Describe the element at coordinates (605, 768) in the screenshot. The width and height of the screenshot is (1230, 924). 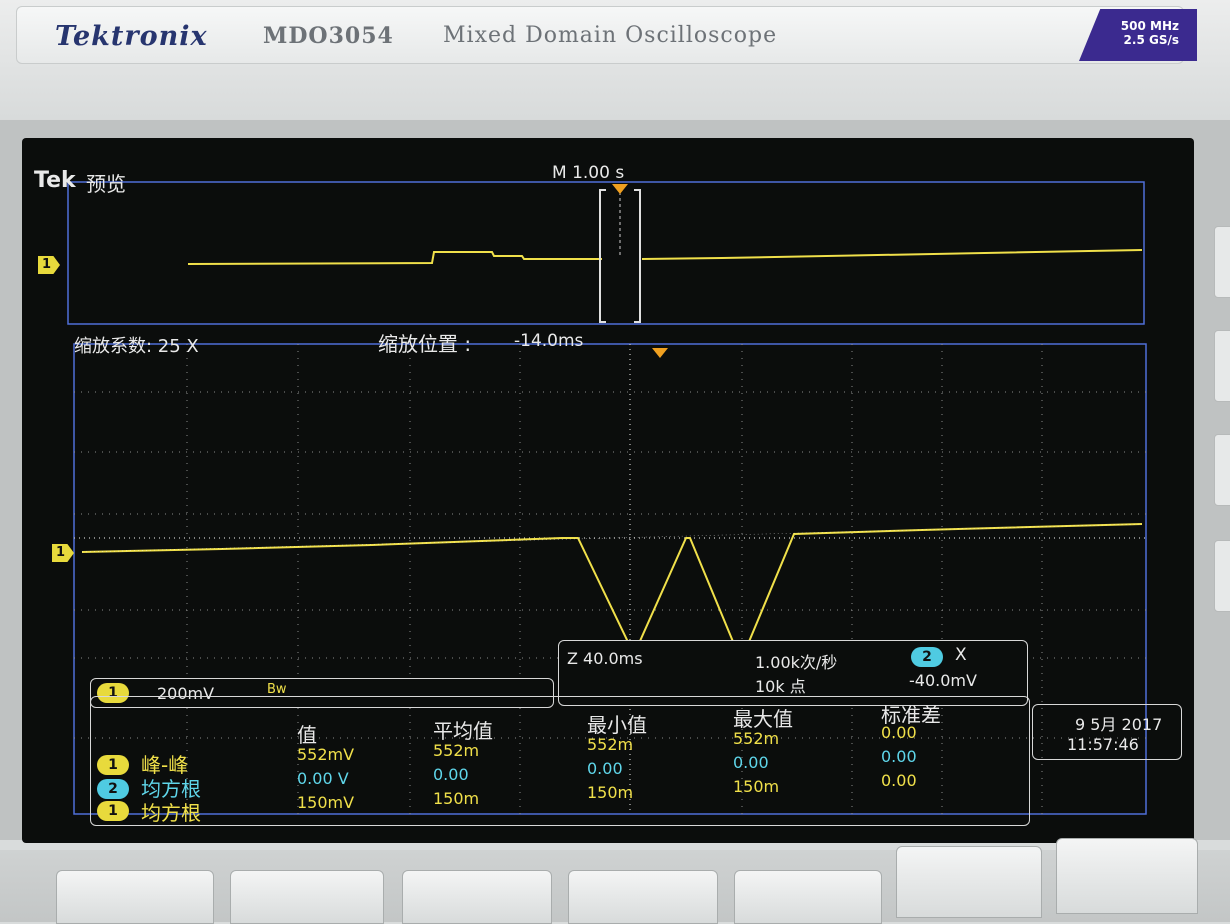
I see `row2-min: 0.00` at that location.